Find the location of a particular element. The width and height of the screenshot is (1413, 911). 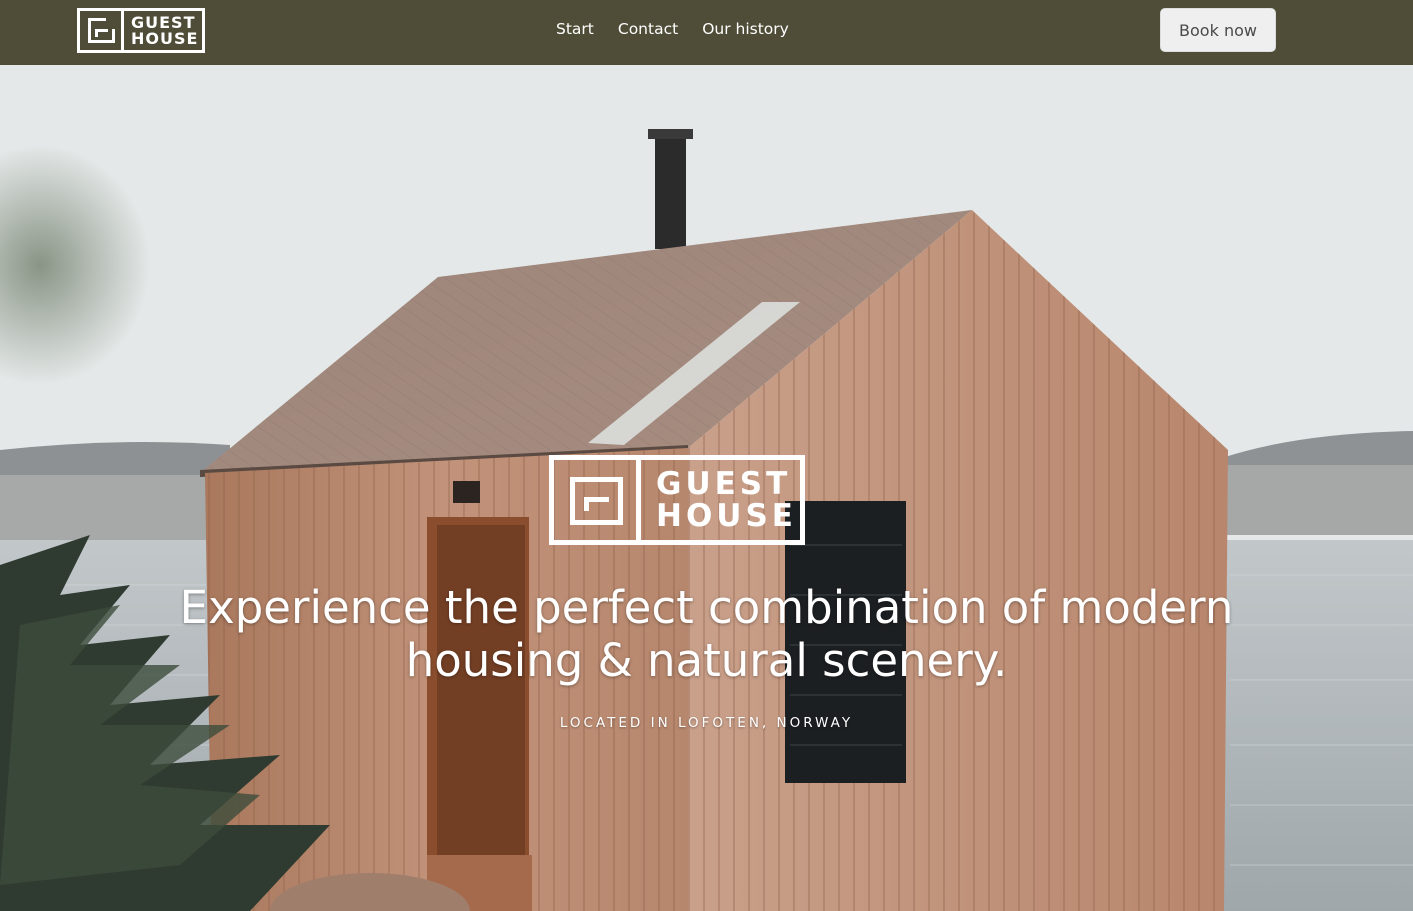

site-logo: GUEST HOUSE is located at coordinates (141, 30).